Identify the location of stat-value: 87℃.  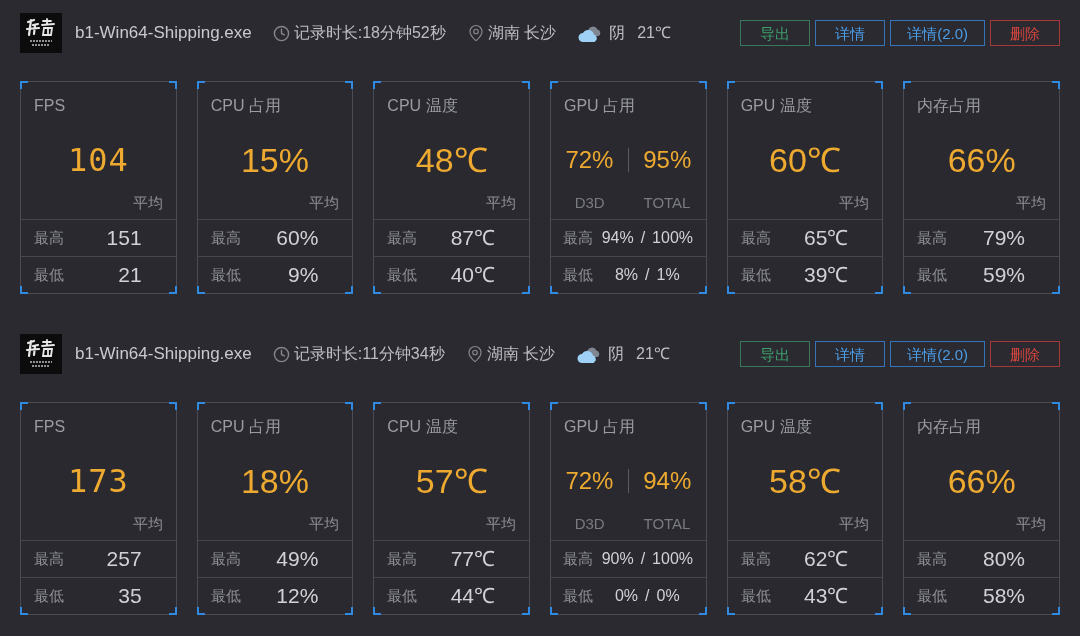
(472, 238).